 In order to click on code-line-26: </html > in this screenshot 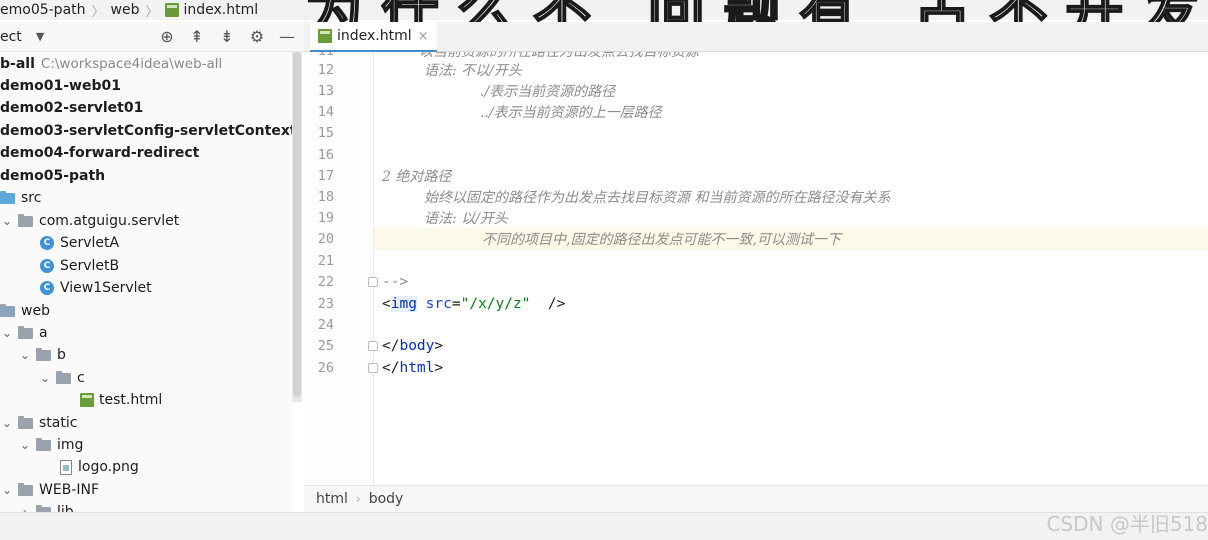, I will do `click(412, 368)`.